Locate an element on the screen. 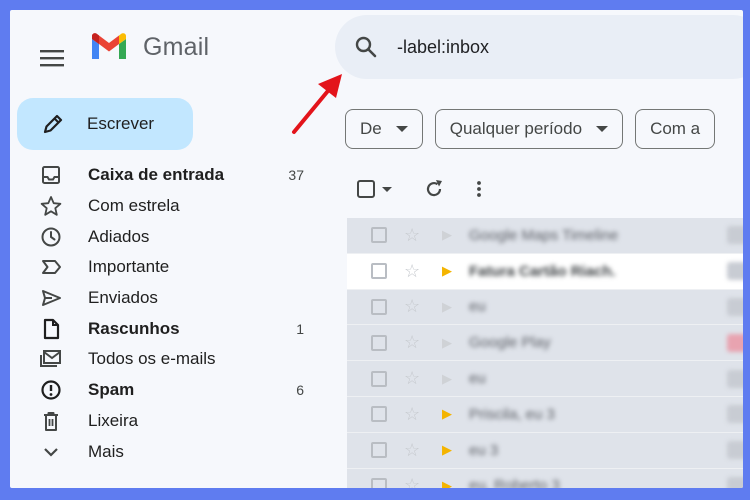 This screenshot has height=500, width=750. send-icon is located at coordinates (51, 298).